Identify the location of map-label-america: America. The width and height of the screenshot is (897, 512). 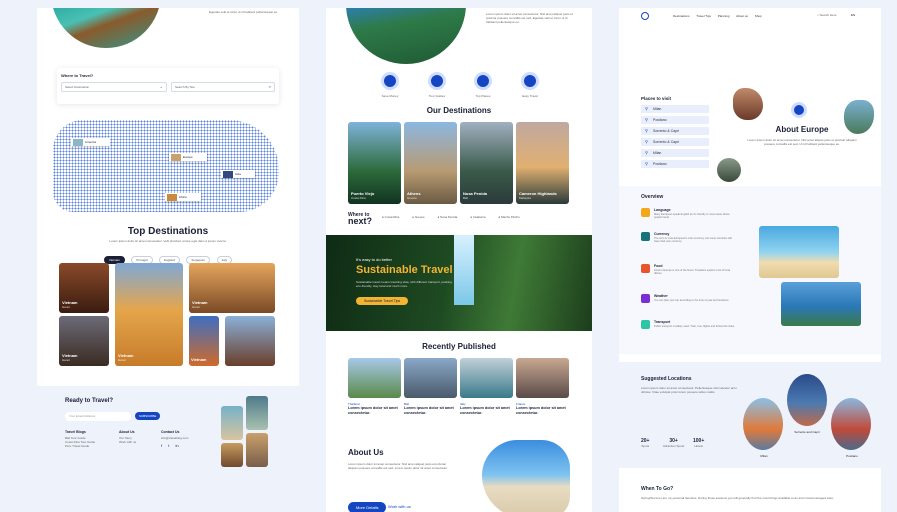
(91, 142).